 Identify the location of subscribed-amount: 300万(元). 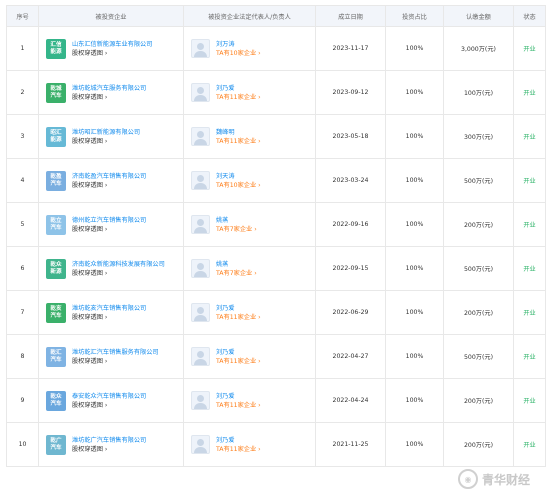
(478, 136).